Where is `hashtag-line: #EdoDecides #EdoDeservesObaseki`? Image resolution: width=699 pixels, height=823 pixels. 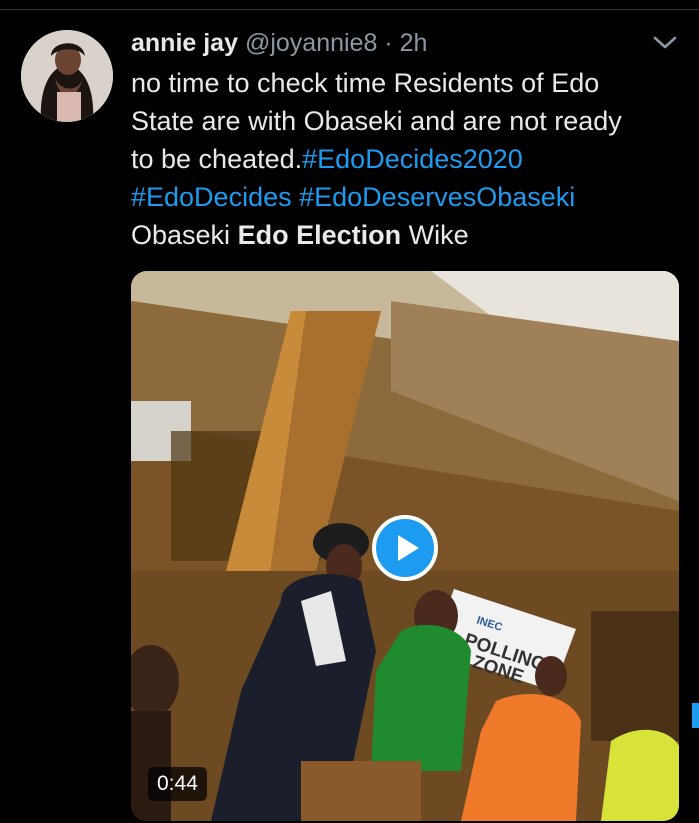
hashtag-line: #EdoDecides #EdoDeservesObaseki is located at coordinates (401, 197).